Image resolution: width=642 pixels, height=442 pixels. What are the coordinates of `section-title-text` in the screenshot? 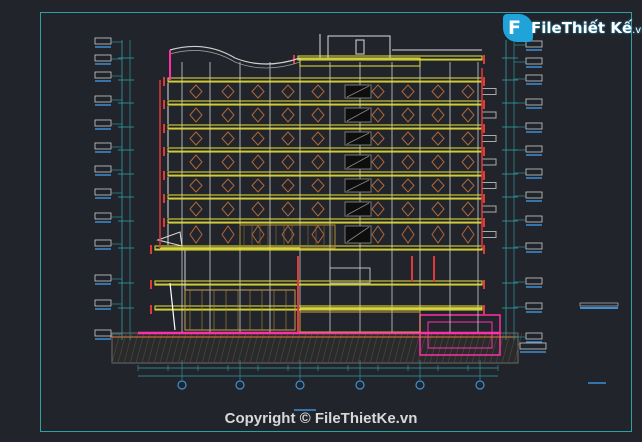 It's located at (599, 304).